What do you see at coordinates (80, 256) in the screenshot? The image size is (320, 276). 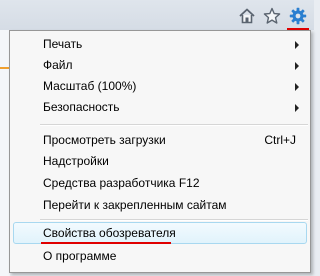 I see `menu-item-label: О программе` at bounding box center [80, 256].